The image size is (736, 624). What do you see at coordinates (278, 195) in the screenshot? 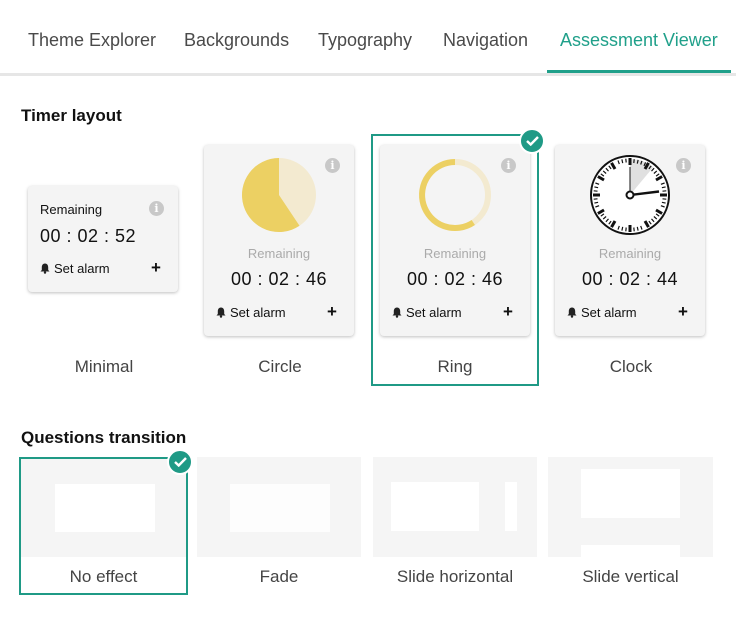
I see `circle-timer-graphic` at bounding box center [278, 195].